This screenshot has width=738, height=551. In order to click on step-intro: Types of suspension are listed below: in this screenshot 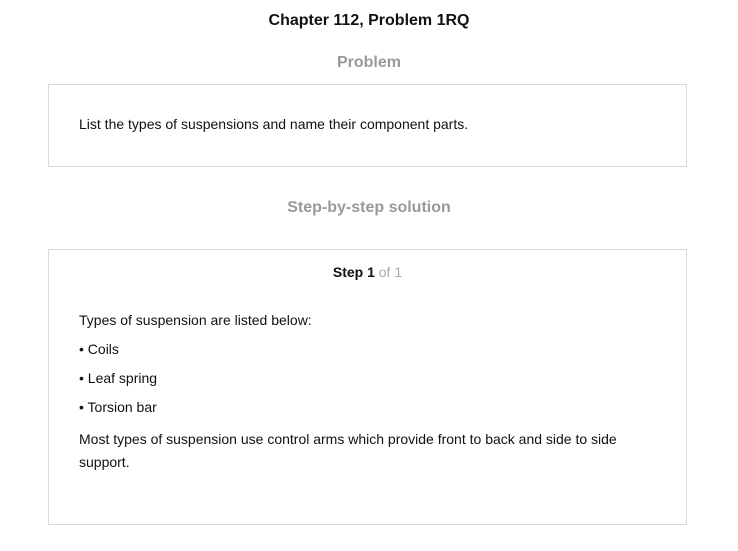, I will do `click(195, 320)`.